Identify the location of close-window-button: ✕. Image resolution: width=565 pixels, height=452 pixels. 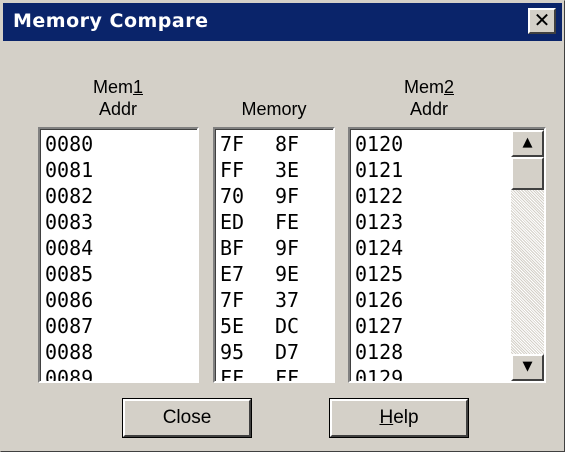
(542, 21).